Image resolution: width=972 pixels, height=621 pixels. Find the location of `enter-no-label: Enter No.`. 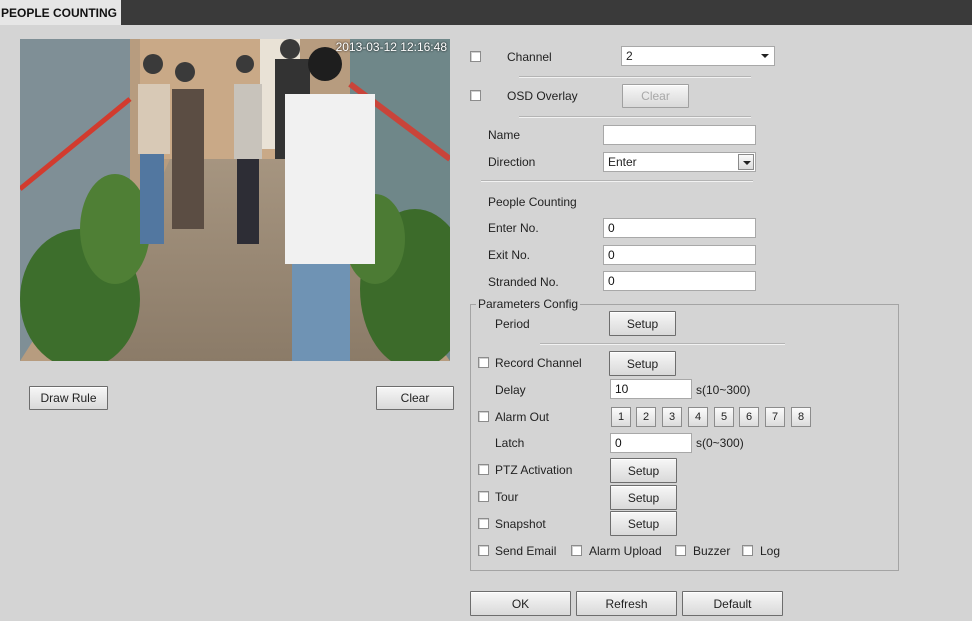

enter-no-label: Enter No. is located at coordinates (513, 228).